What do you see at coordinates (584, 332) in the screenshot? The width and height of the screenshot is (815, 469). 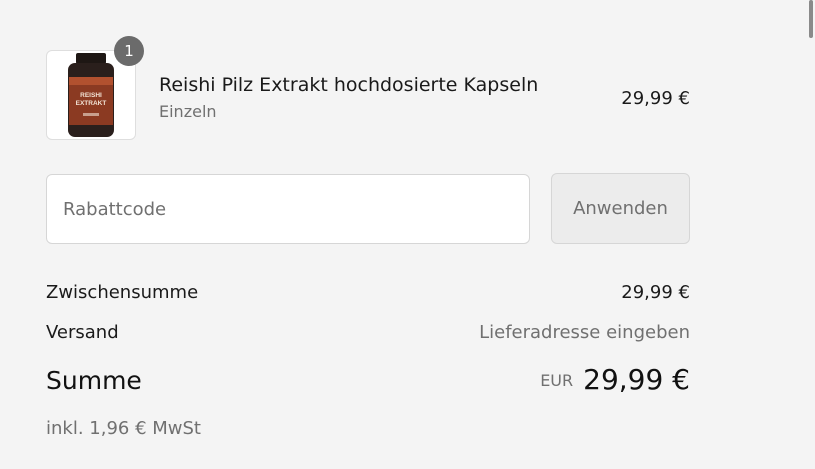 I see `shipping-value: Lieferadresse eingeben` at bounding box center [584, 332].